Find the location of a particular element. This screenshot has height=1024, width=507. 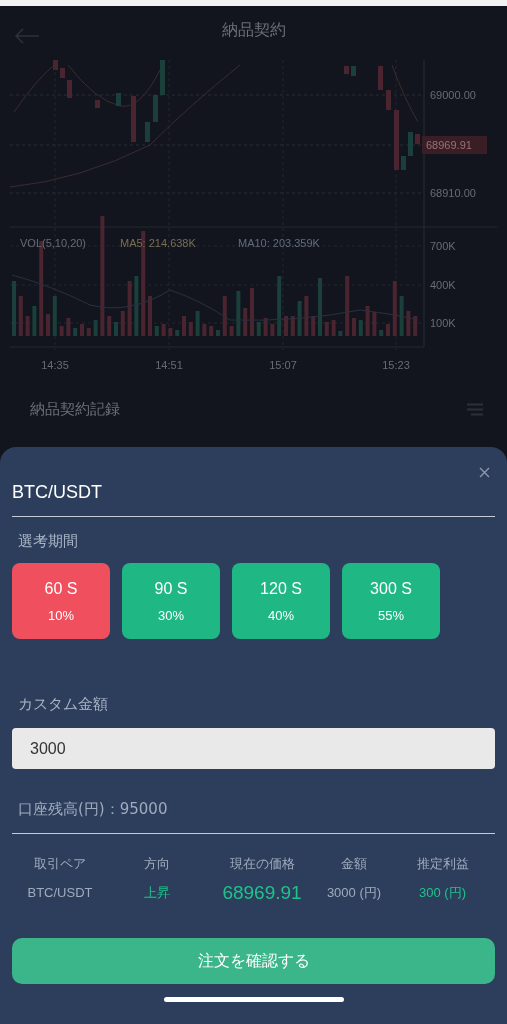

indicator-legend: MA5: 214.638K is located at coordinates (158, 243).